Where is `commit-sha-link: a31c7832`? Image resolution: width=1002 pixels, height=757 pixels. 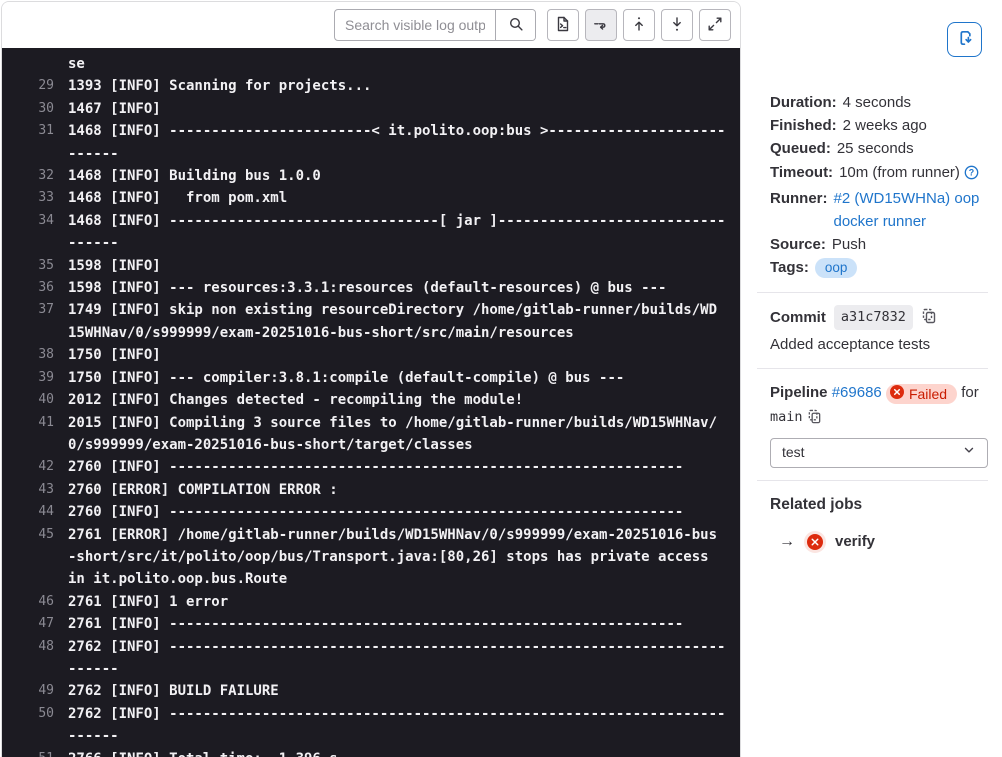
commit-sha-link: a31c7832 is located at coordinates (873, 317).